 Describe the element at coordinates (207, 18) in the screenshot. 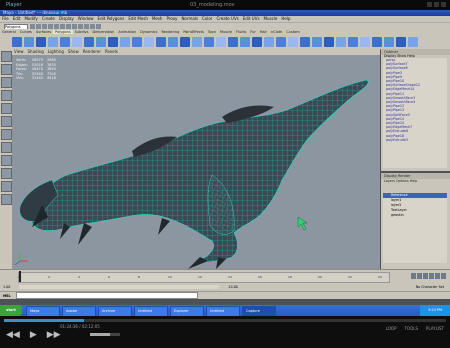

I see `menu-color: Color` at that location.